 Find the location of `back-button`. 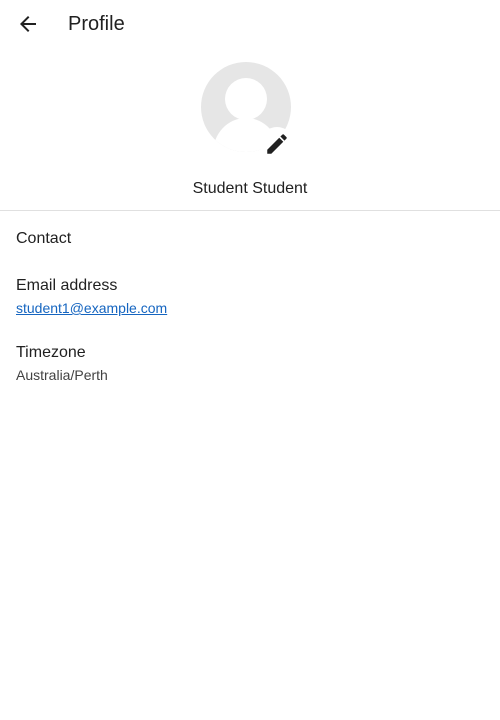

back-button is located at coordinates (28, 24).